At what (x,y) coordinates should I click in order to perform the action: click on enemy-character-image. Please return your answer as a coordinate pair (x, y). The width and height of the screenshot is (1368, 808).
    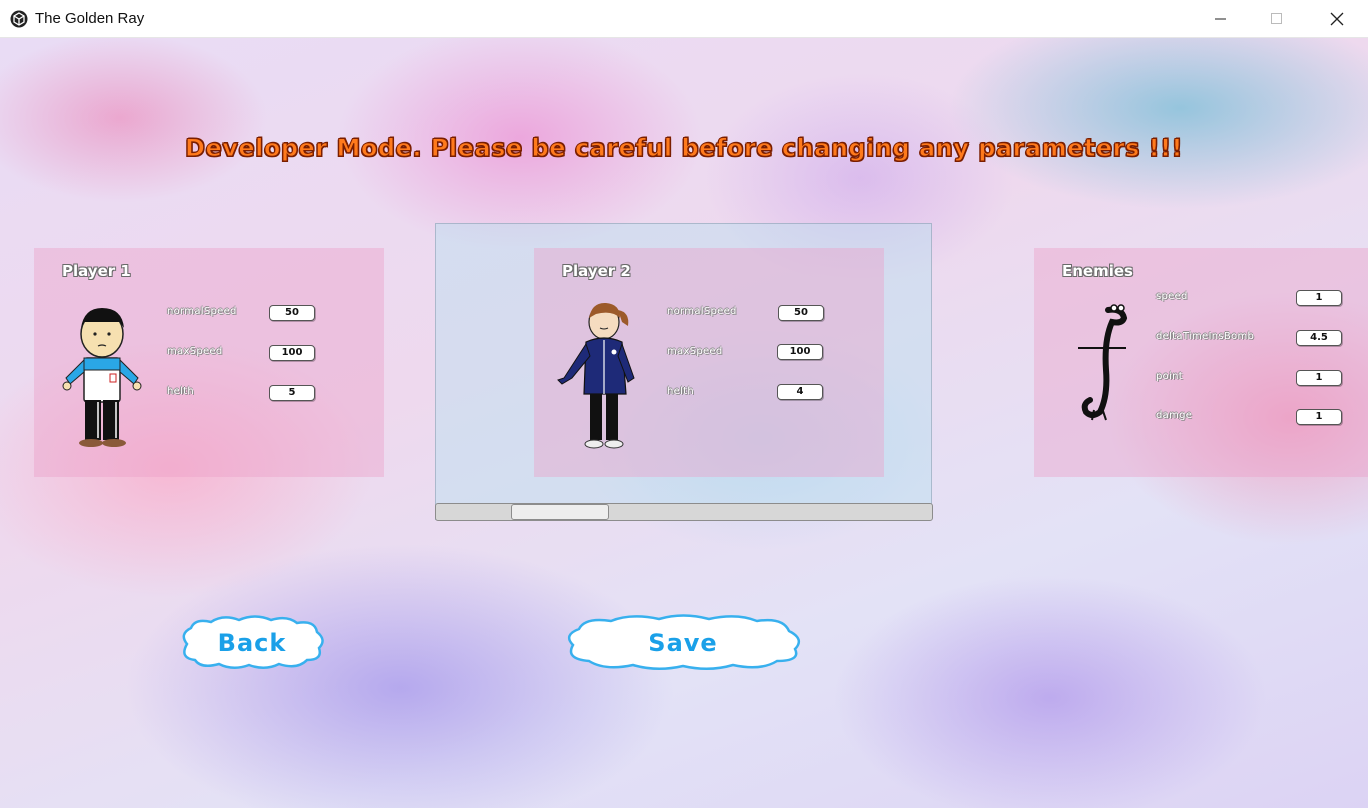
    Looking at the image, I should click on (1103, 362).